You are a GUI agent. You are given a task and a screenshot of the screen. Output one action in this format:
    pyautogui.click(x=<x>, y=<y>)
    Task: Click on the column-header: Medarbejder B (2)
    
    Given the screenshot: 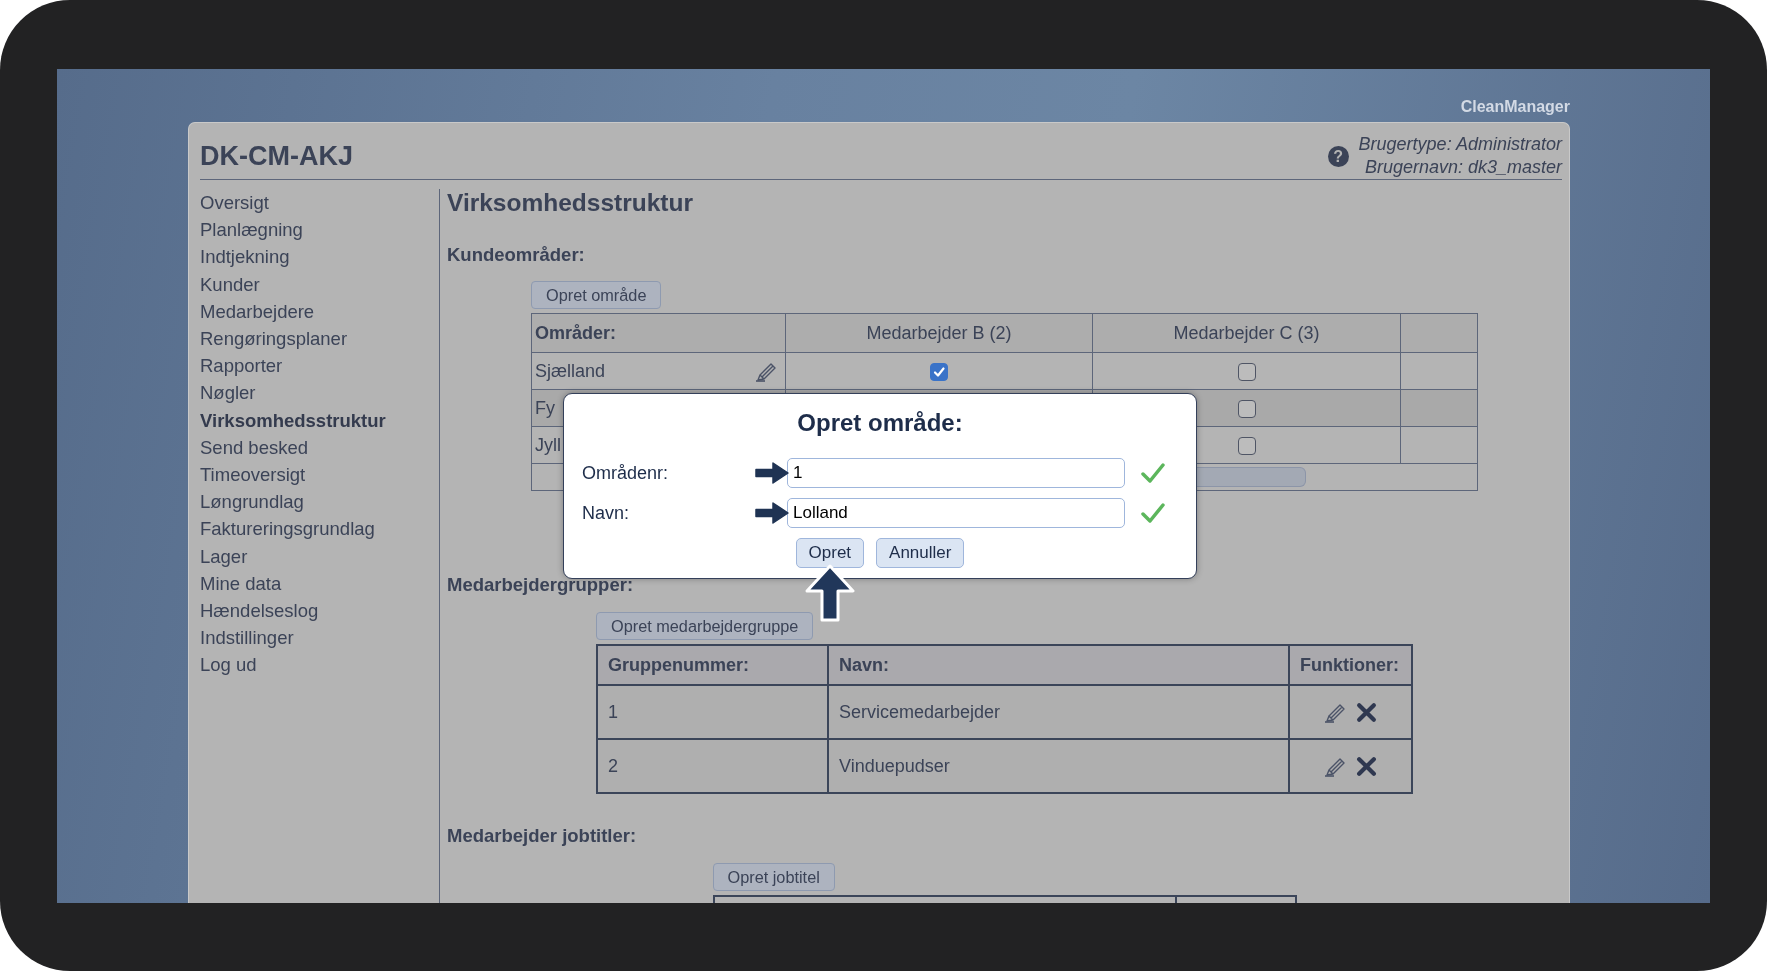 What is the action you would take?
    pyautogui.click(x=939, y=333)
    